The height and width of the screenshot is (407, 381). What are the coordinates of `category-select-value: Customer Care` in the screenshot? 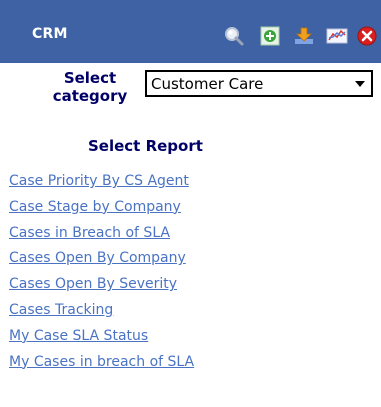 It's located at (207, 84).